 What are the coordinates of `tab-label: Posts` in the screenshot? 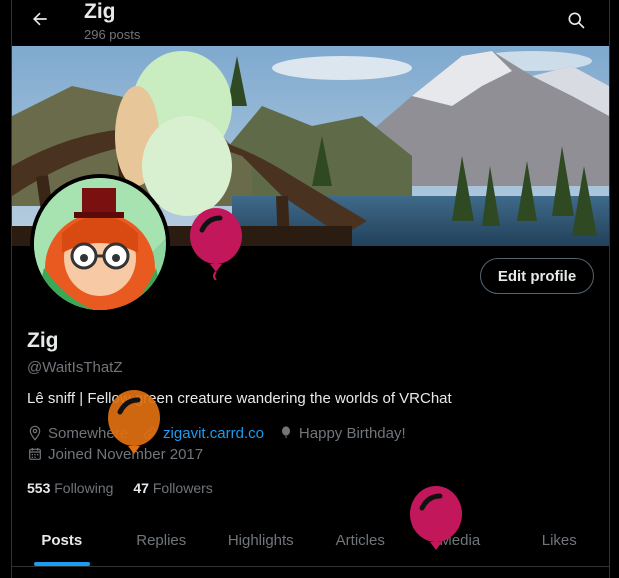 It's located at (62, 540).